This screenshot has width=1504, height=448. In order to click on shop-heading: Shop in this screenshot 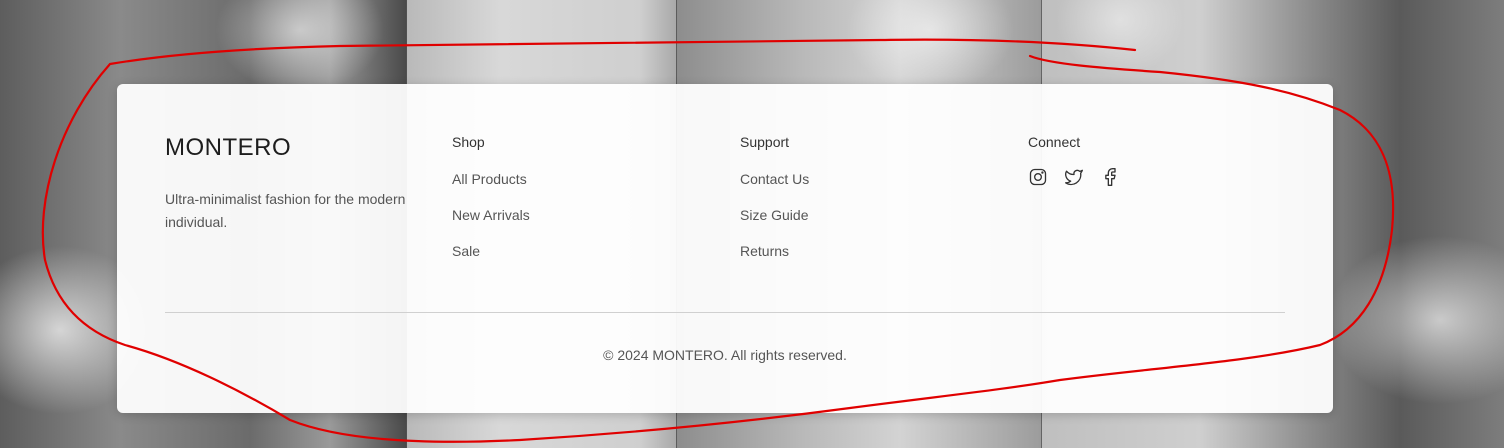, I will do `click(468, 142)`.